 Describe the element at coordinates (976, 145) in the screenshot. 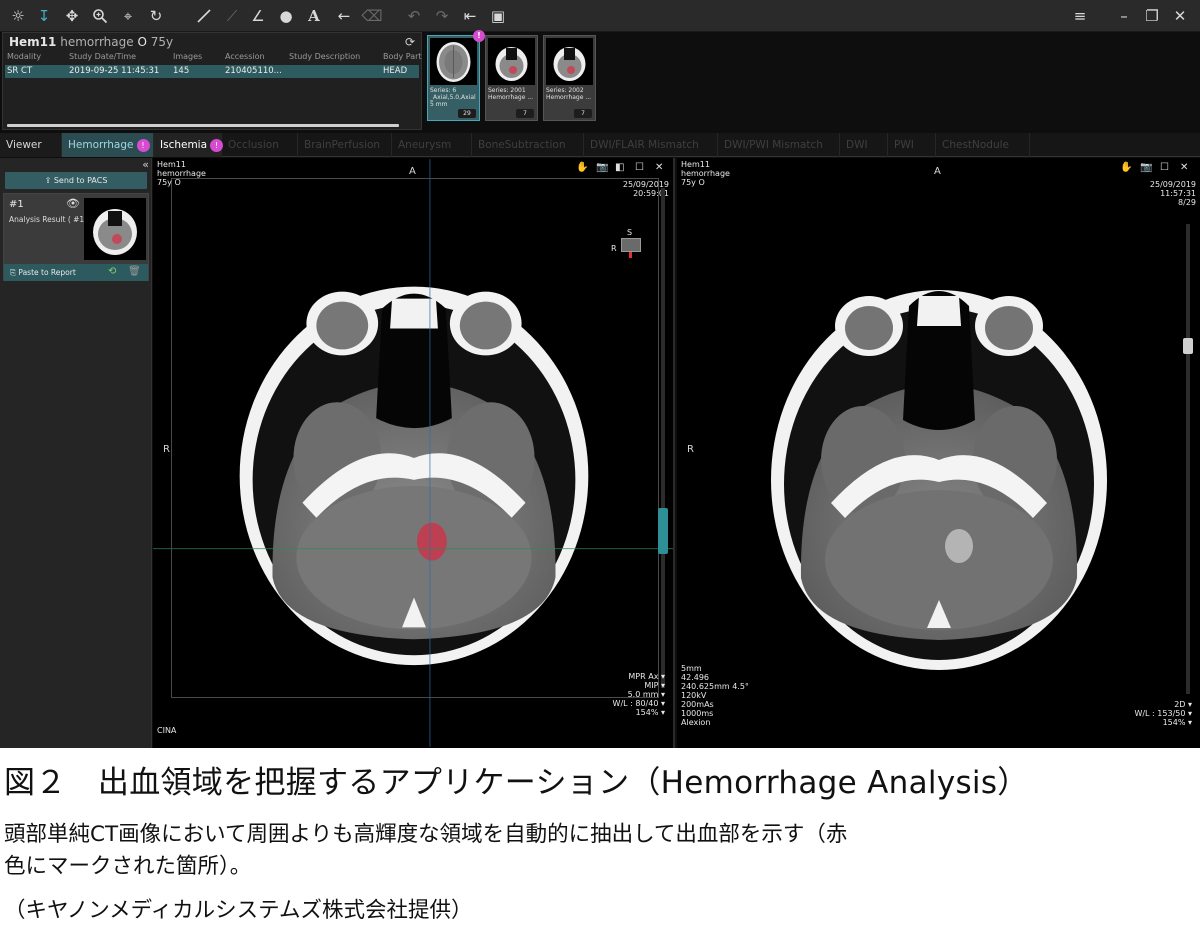

I see `tab-label: ChestNodule` at that location.